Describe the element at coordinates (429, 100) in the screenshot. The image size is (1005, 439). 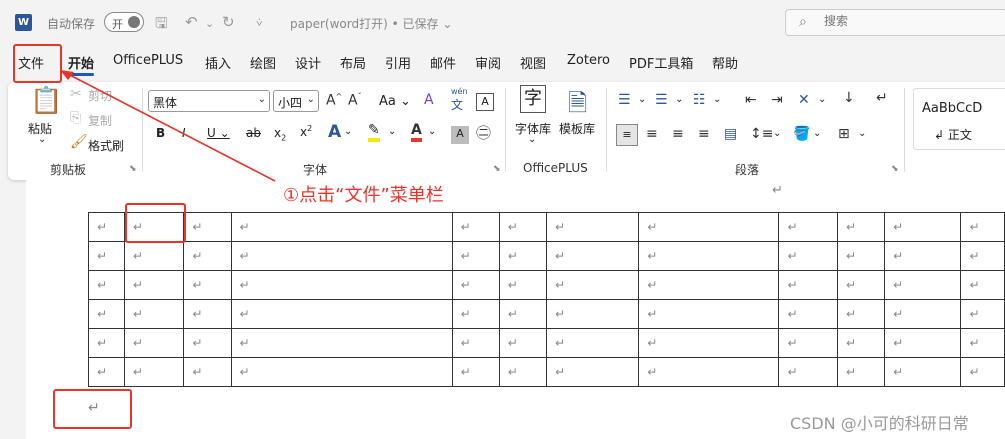
I see `clear-formatting-icon: A` at that location.